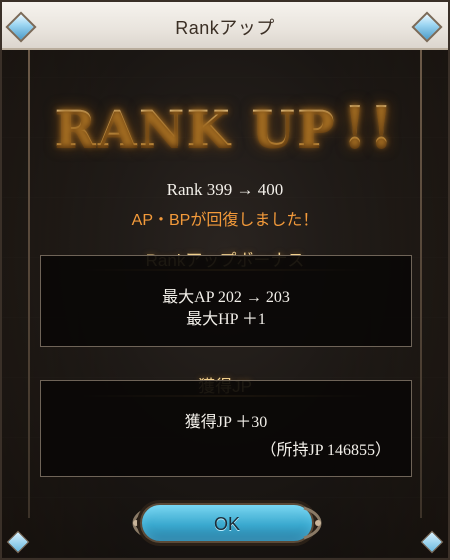 The image size is (450, 560). What do you see at coordinates (325, 450) in the screenshot?
I see `jp-owned: （所持JP 146855）` at bounding box center [325, 450].